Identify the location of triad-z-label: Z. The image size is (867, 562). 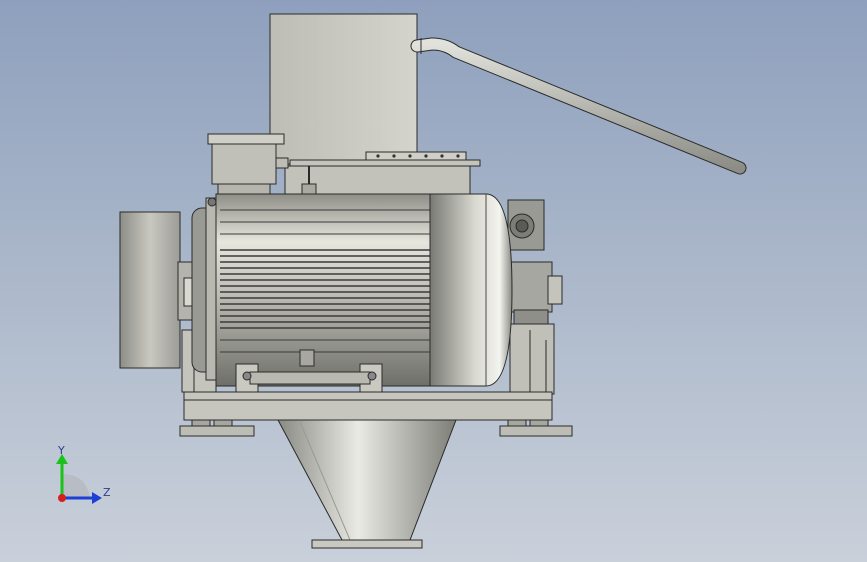
(107, 492).